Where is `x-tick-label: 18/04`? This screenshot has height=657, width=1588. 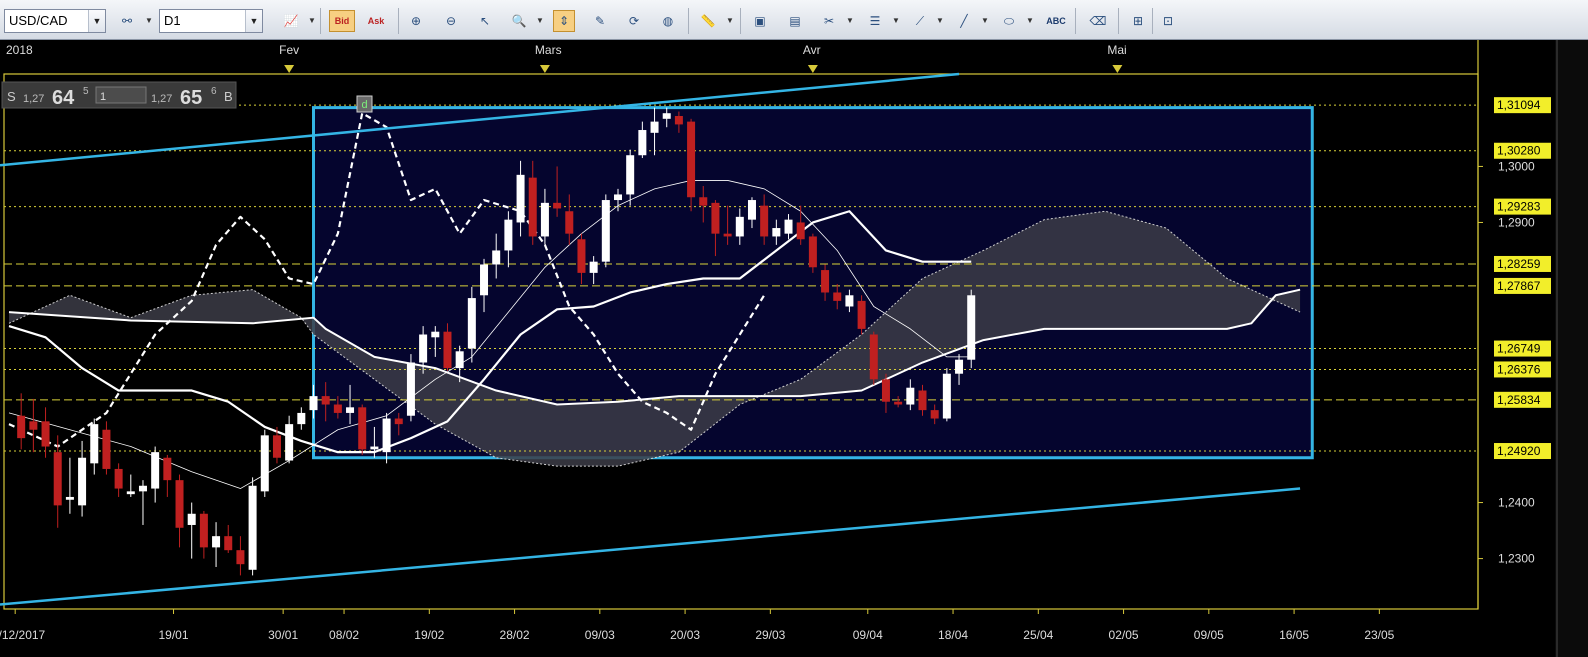
x-tick-label: 18/04 is located at coordinates (953, 635).